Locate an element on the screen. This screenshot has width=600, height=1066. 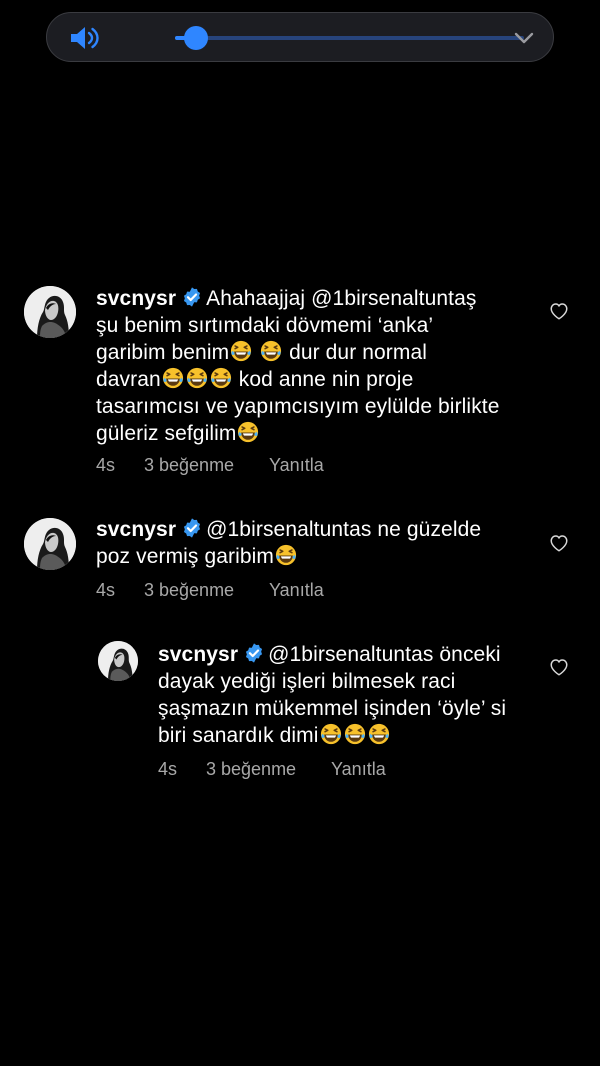
speaker-icon is located at coordinates (84, 38).